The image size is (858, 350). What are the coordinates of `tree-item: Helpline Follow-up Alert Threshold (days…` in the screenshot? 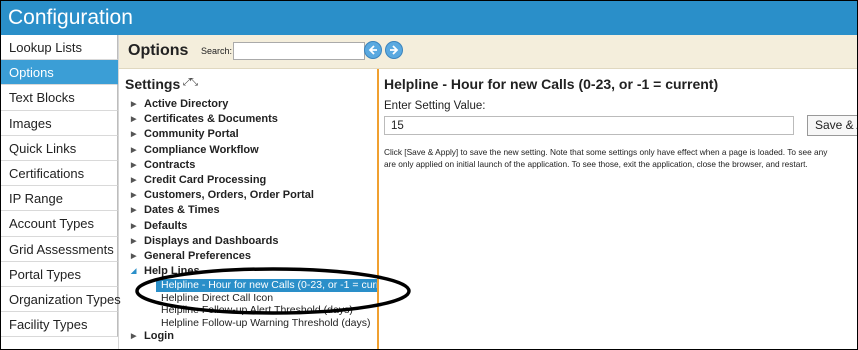 It's located at (248, 310).